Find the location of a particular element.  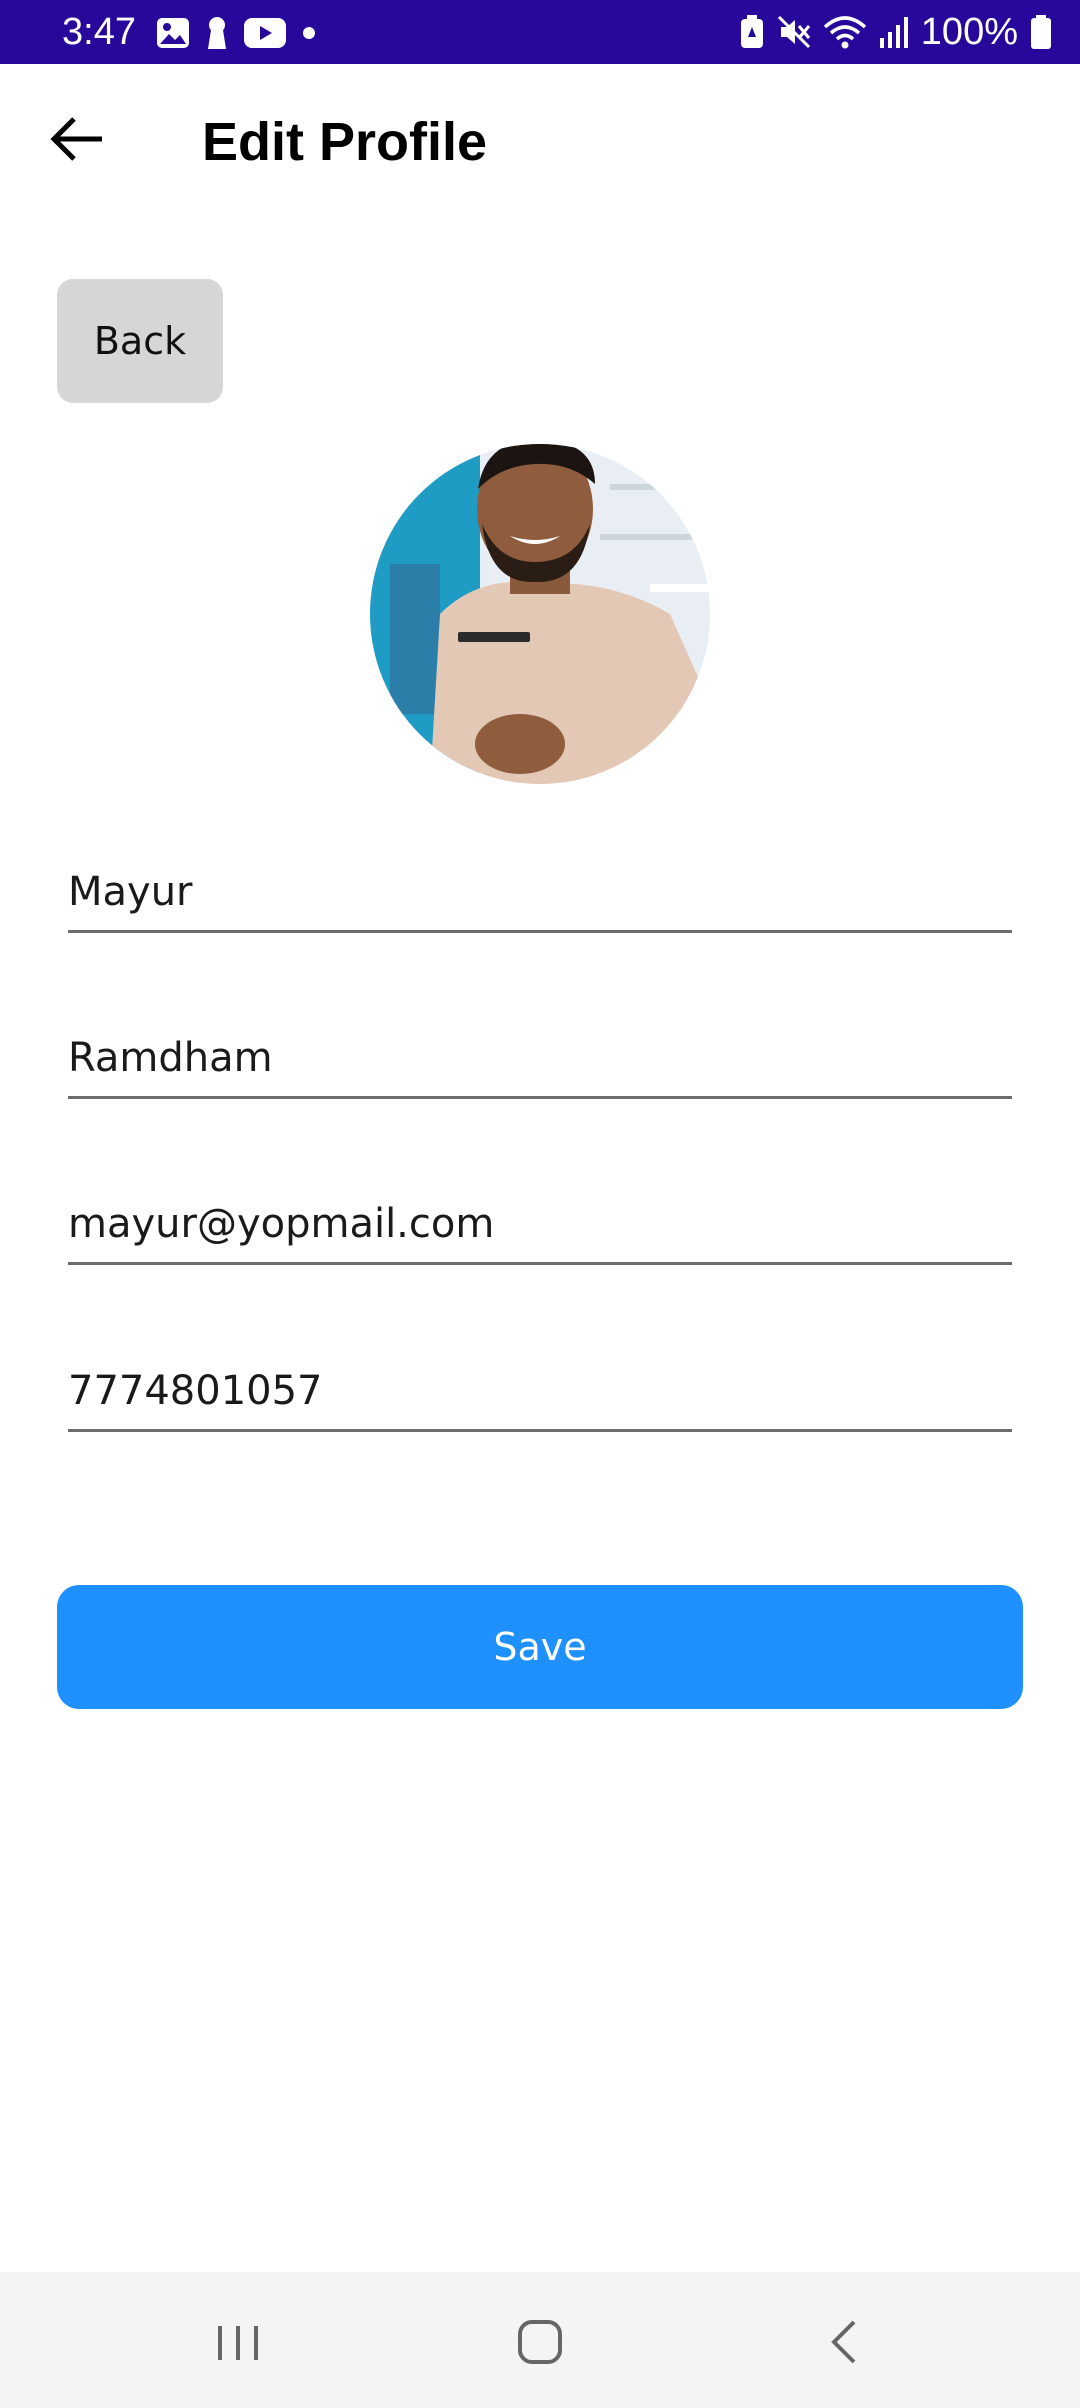

battery-saver-icon is located at coordinates (751, 31).